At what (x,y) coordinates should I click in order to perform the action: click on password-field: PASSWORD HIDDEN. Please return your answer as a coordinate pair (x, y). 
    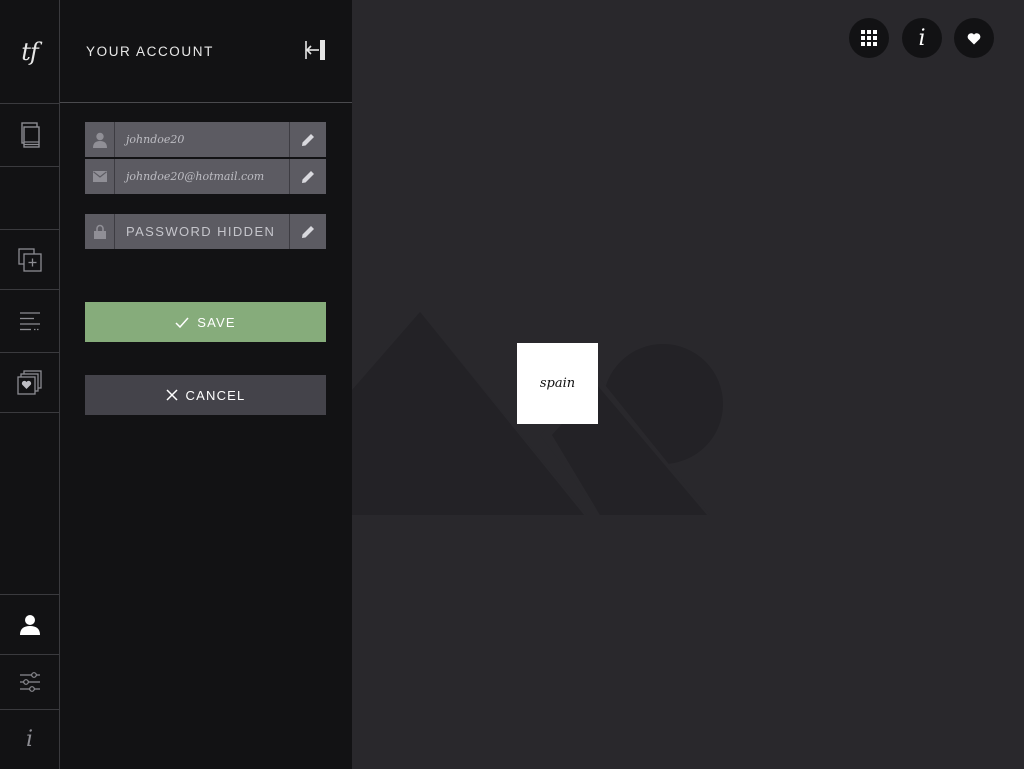
    Looking at the image, I should click on (205, 231).